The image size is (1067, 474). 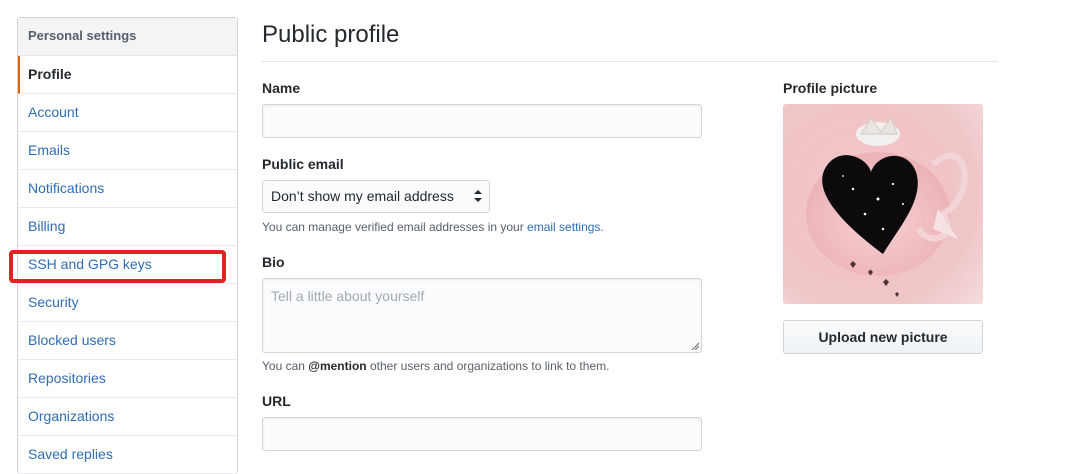 I want to click on title-divider, so click(x=630, y=61).